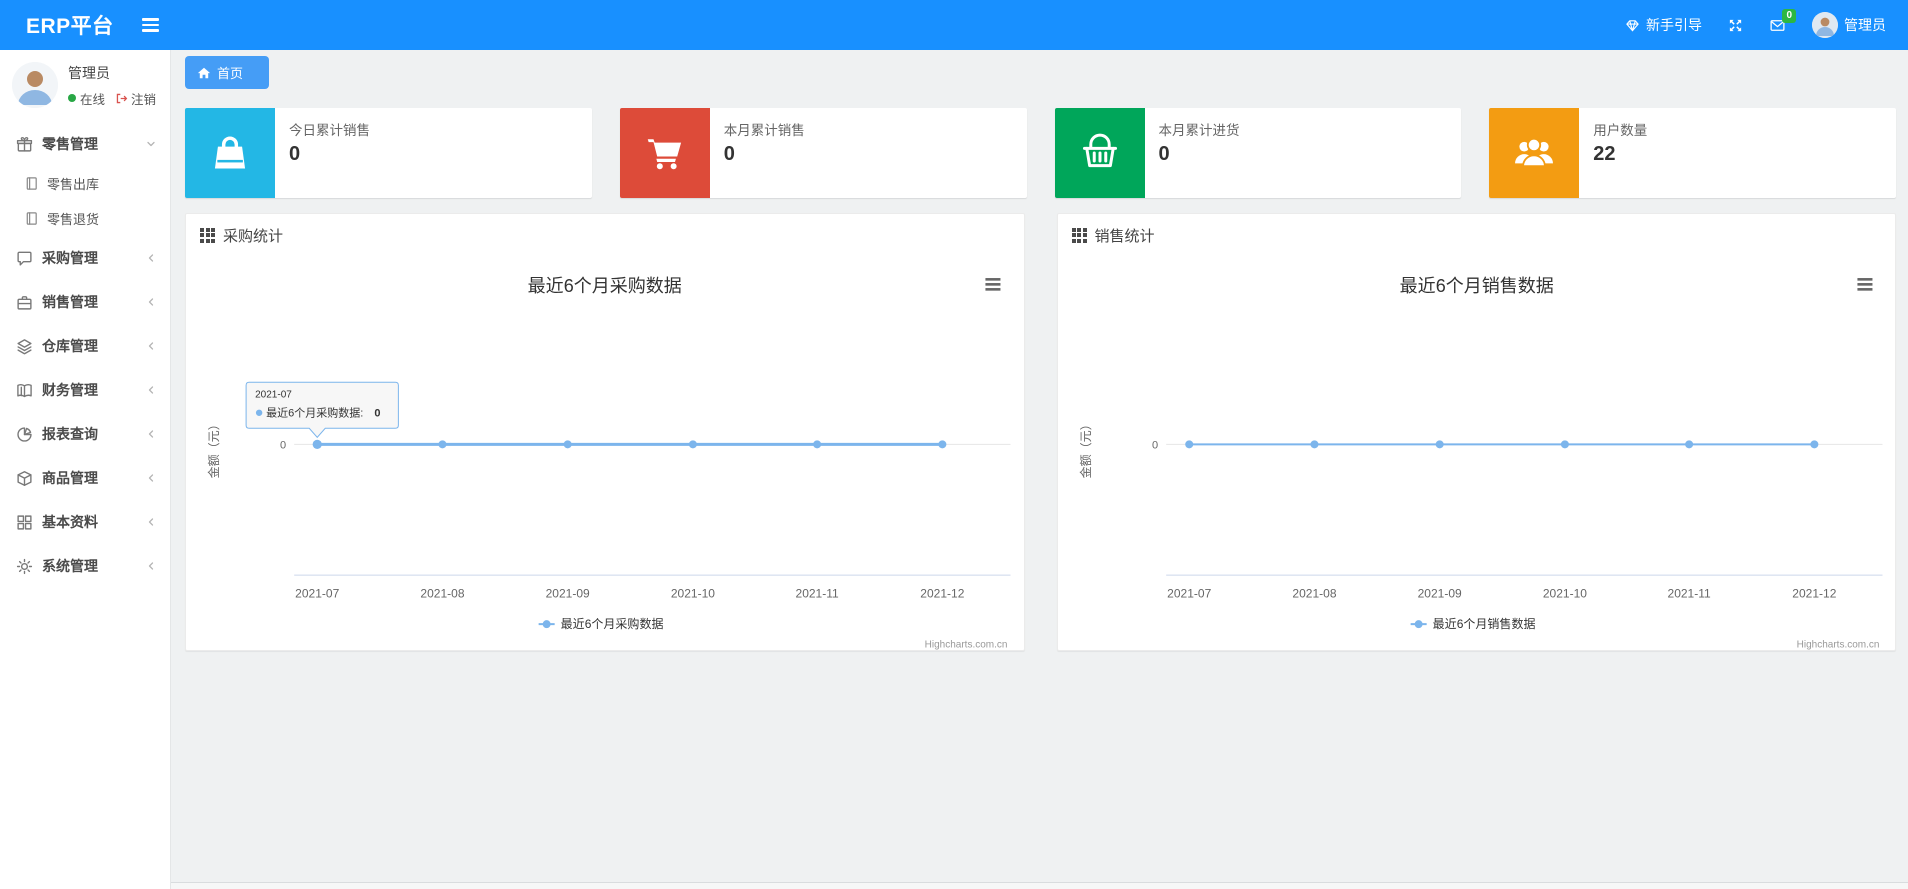 This screenshot has height=889, width=1908. Describe the element at coordinates (70, 478) in the screenshot. I see `sidebar-item-label: 商品管理` at that location.